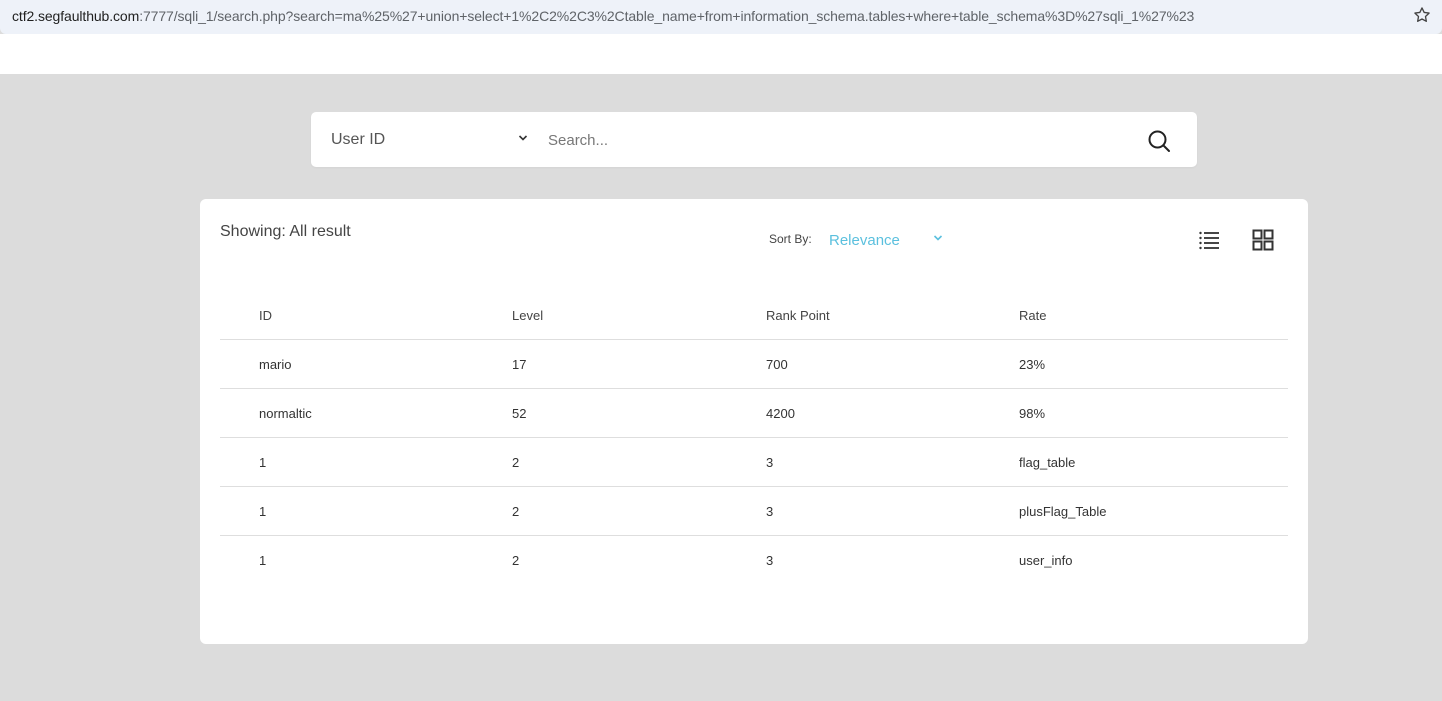 The image size is (1442, 701). I want to click on sort-select-value: Relevance, so click(864, 240).